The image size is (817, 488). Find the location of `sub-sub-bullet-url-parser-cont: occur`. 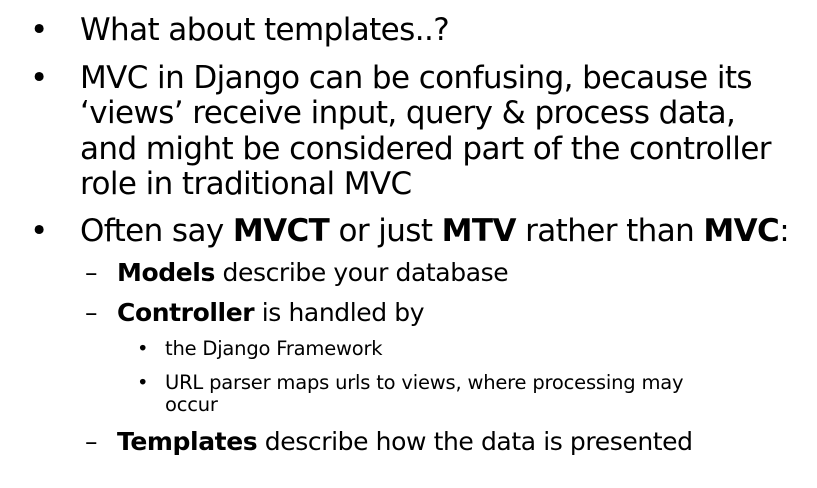

sub-sub-bullet-url-parser-cont: occur is located at coordinates (191, 405).